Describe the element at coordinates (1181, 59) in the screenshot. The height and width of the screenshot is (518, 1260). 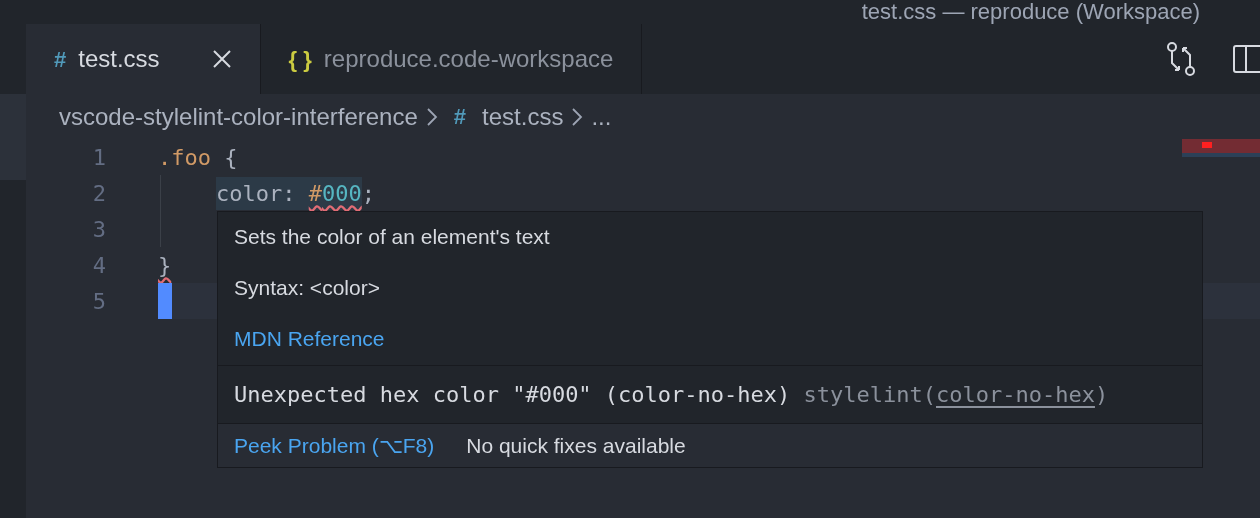
I see `compare-changes-icon` at that location.